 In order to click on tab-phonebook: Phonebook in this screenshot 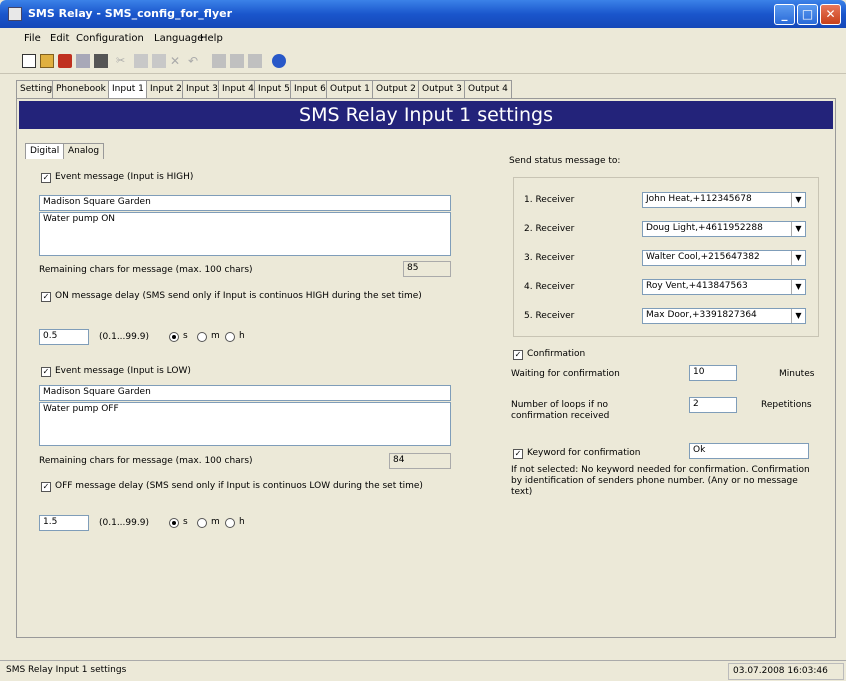, I will do `click(81, 89)`.